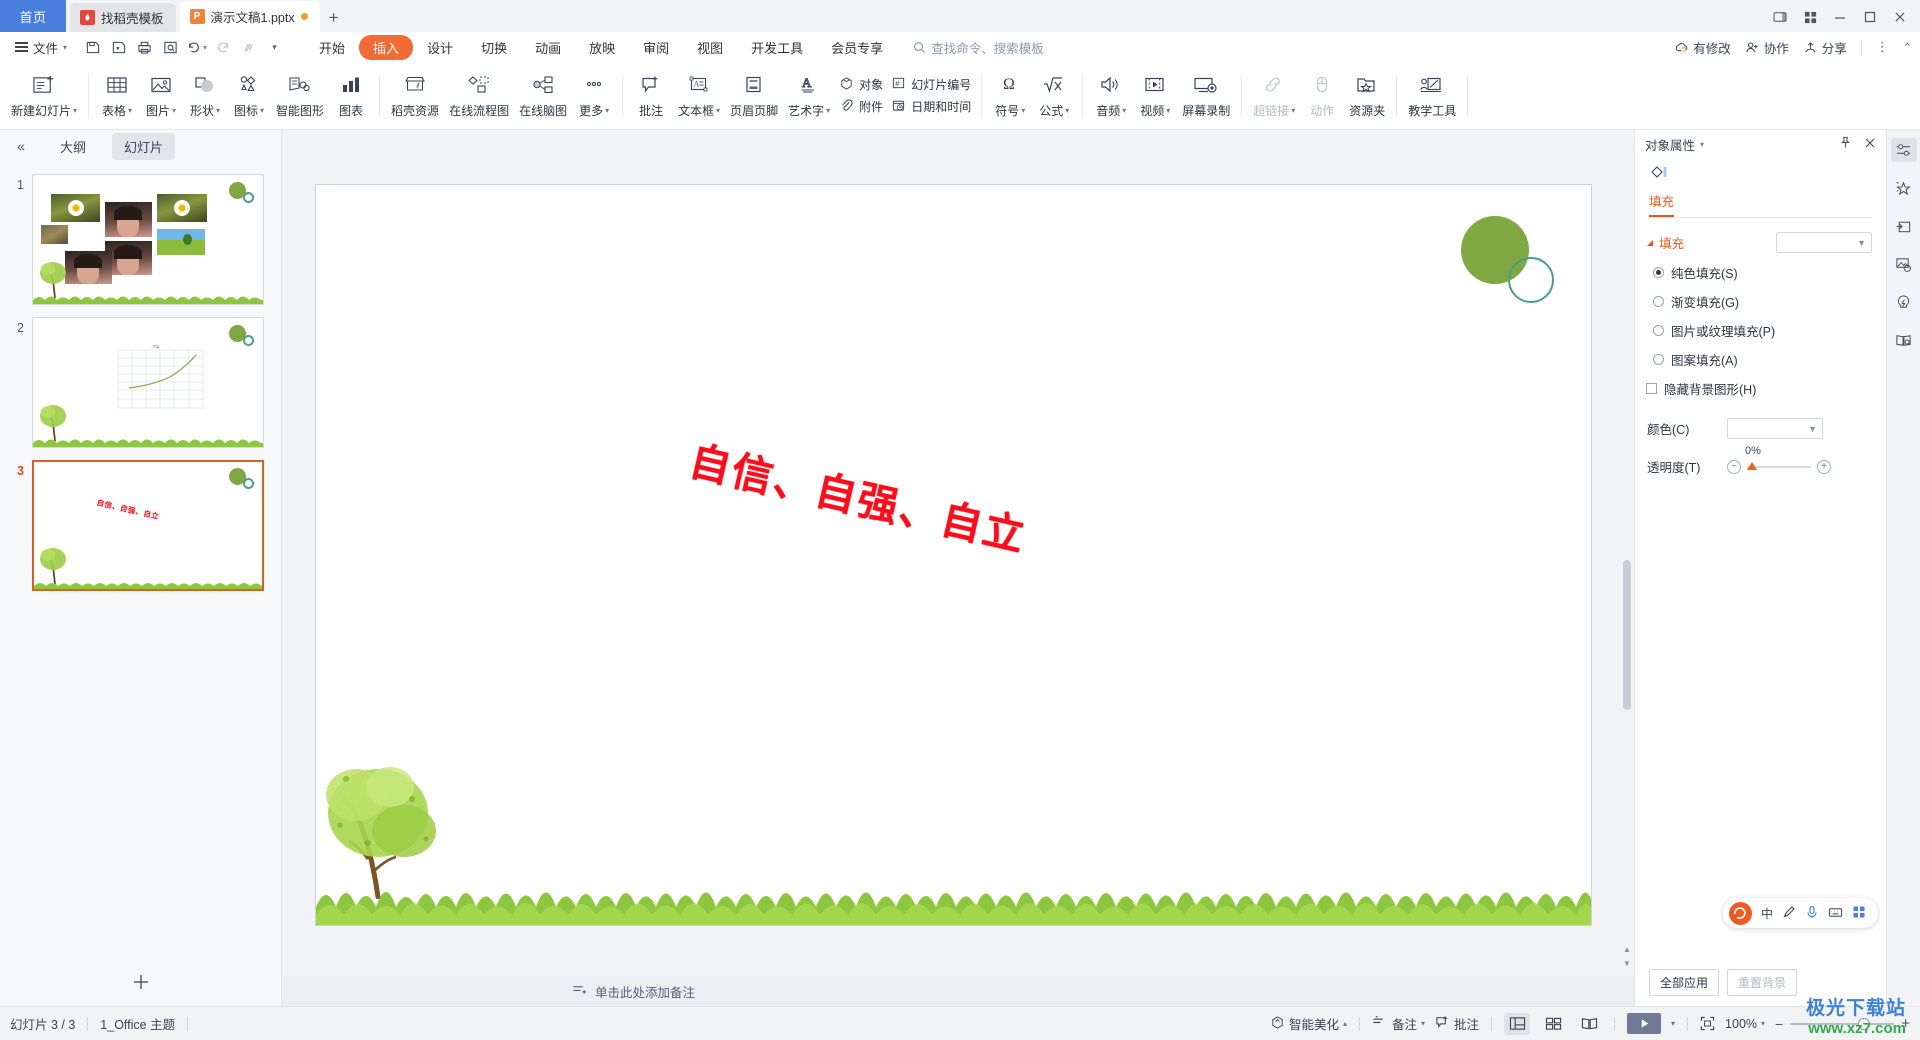 Image resolution: width=1920 pixels, height=1040 pixels. Describe the element at coordinates (1760, 174) in the screenshot. I see `shape-fill-icon` at that location.